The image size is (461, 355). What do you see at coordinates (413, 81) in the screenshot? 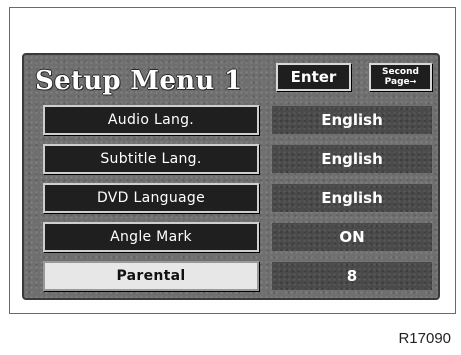
I see `arrow-right-icon: →` at bounding box center [413, 81].